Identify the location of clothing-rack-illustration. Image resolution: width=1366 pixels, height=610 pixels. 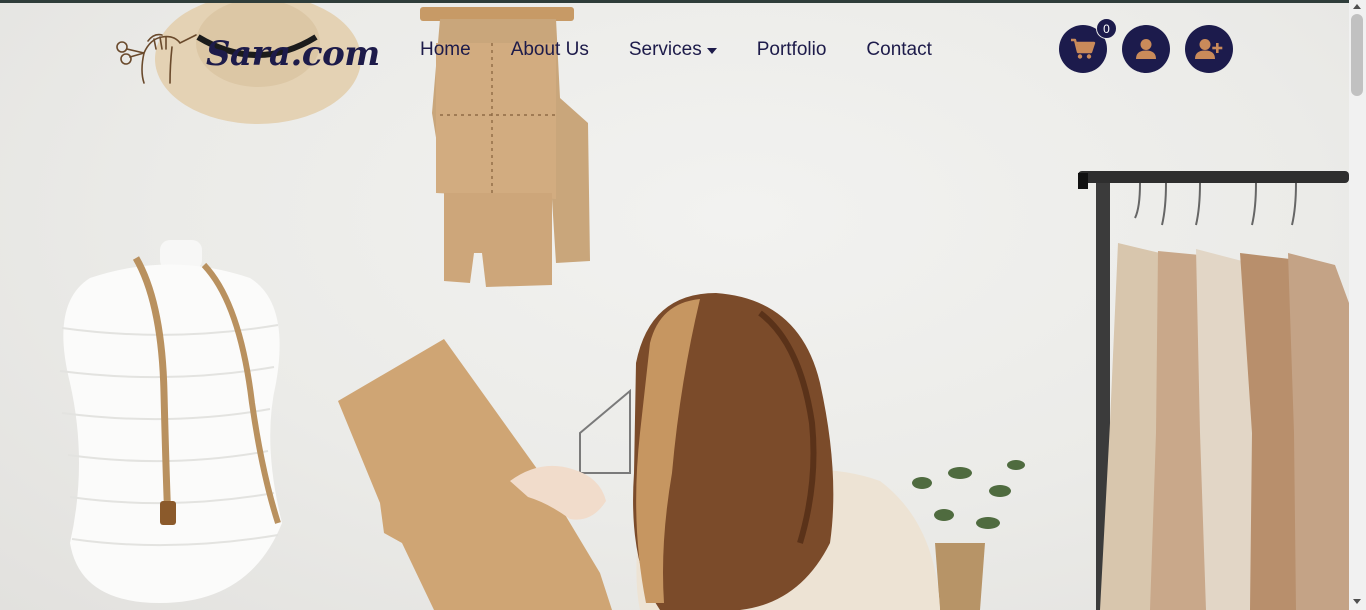
(1213, 390).